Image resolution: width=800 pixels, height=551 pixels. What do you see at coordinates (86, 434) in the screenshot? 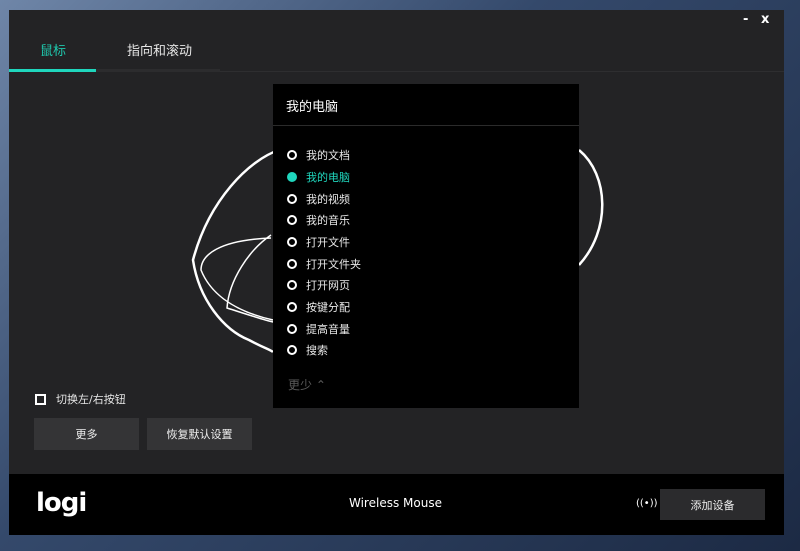
I see `more-button: 更多` at bounding box center [86, 434].